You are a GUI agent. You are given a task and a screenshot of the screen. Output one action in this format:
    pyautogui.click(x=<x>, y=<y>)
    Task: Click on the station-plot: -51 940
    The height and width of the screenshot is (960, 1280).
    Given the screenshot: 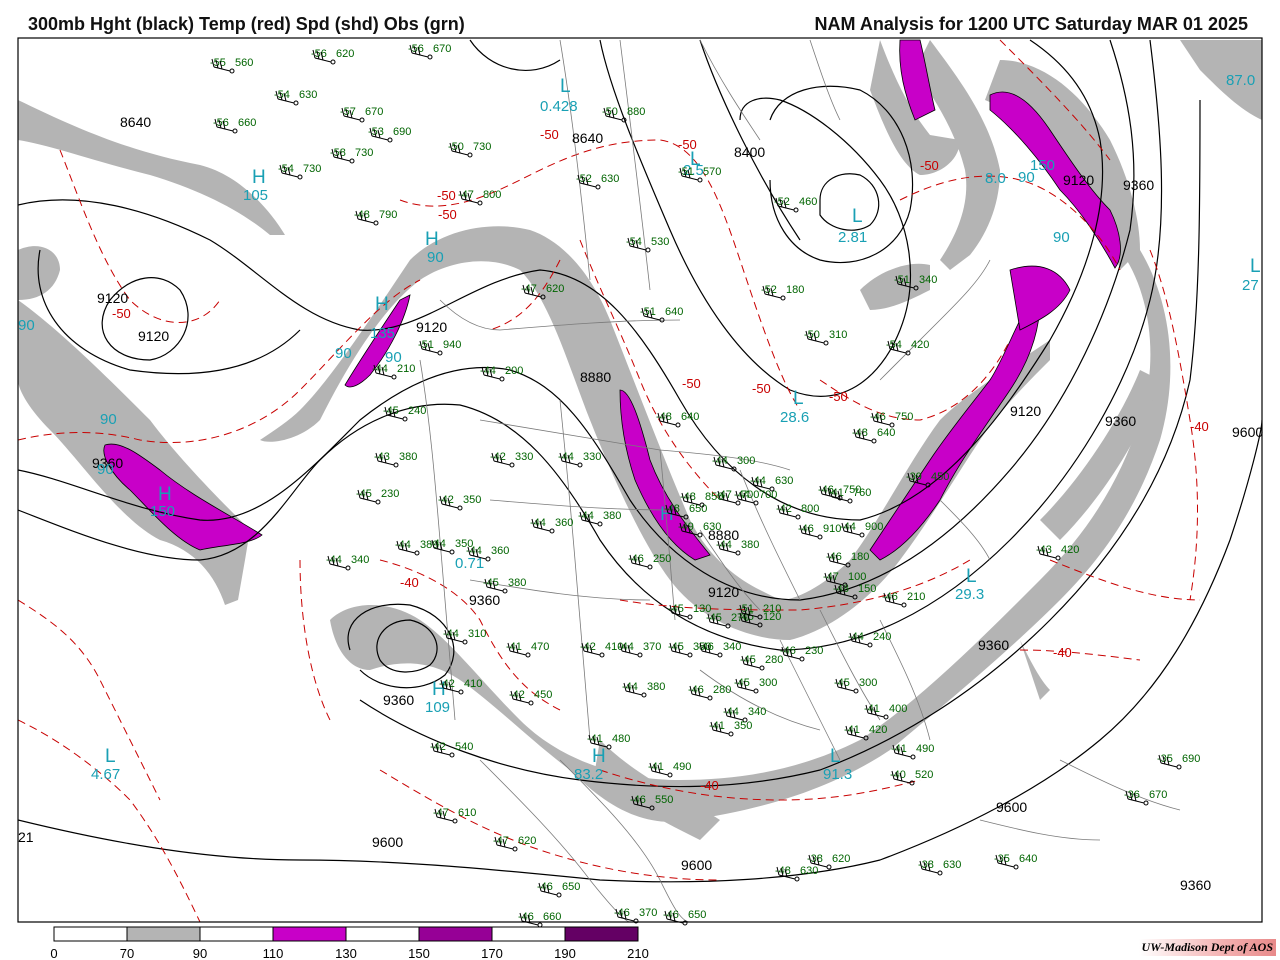 What is the action you would take?
    pyautogui.click(x=439, y=347)
    